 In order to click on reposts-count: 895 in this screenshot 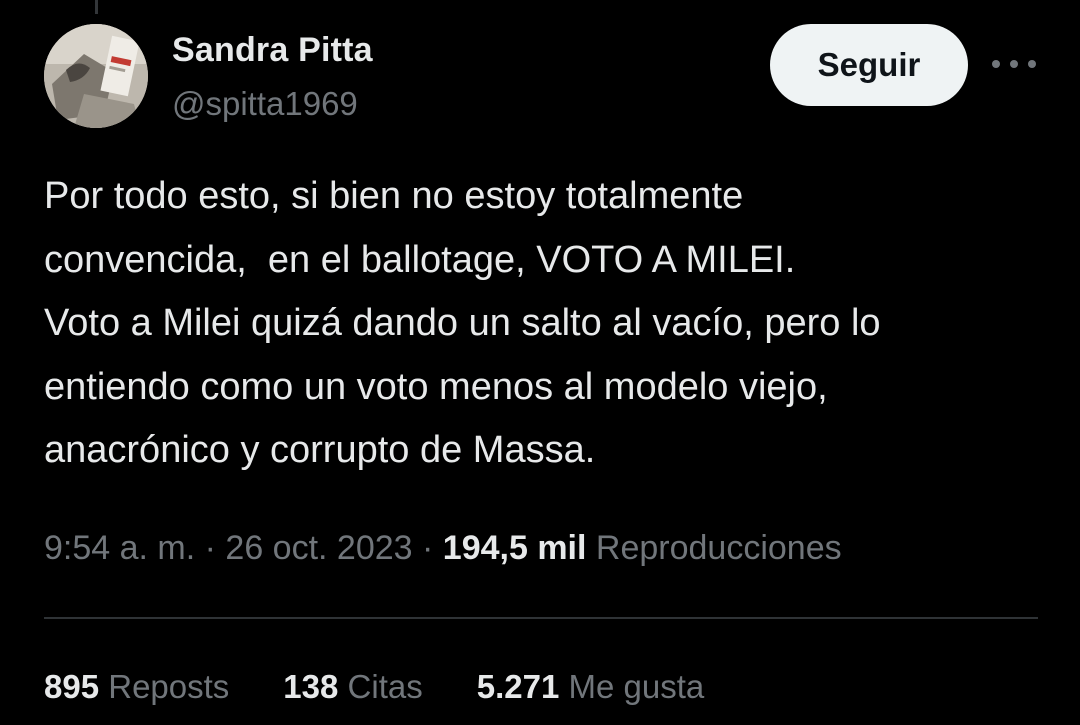, I will do `click(72, 686)`.